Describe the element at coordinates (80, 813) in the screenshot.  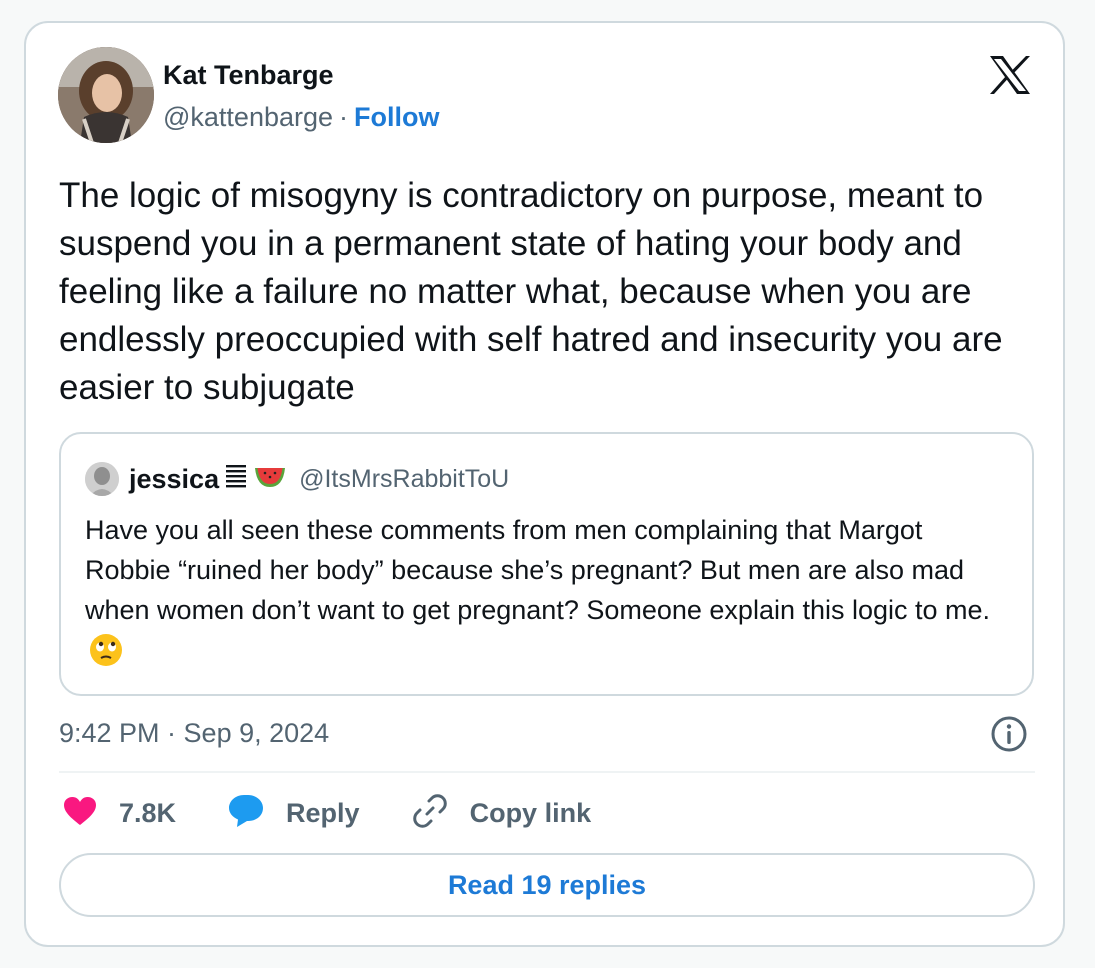
I see `heart-icon` at that location.